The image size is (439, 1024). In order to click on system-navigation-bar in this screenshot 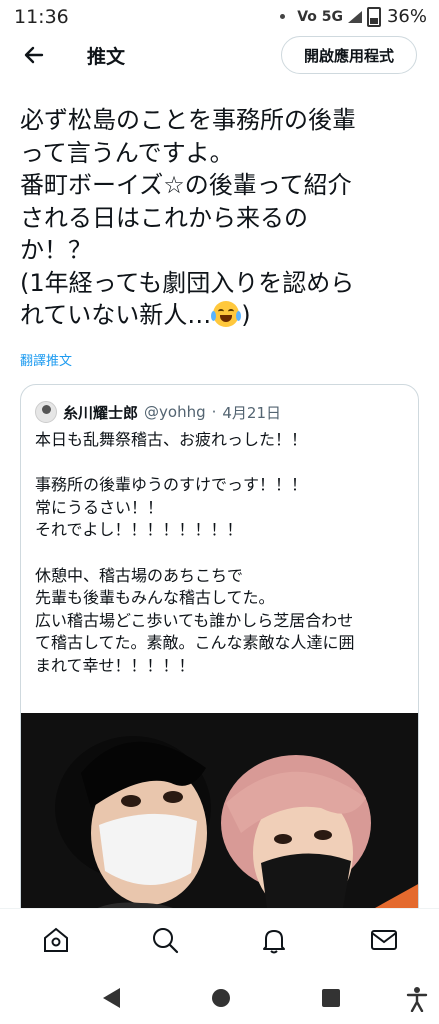, I will do `click(219, 999)`.